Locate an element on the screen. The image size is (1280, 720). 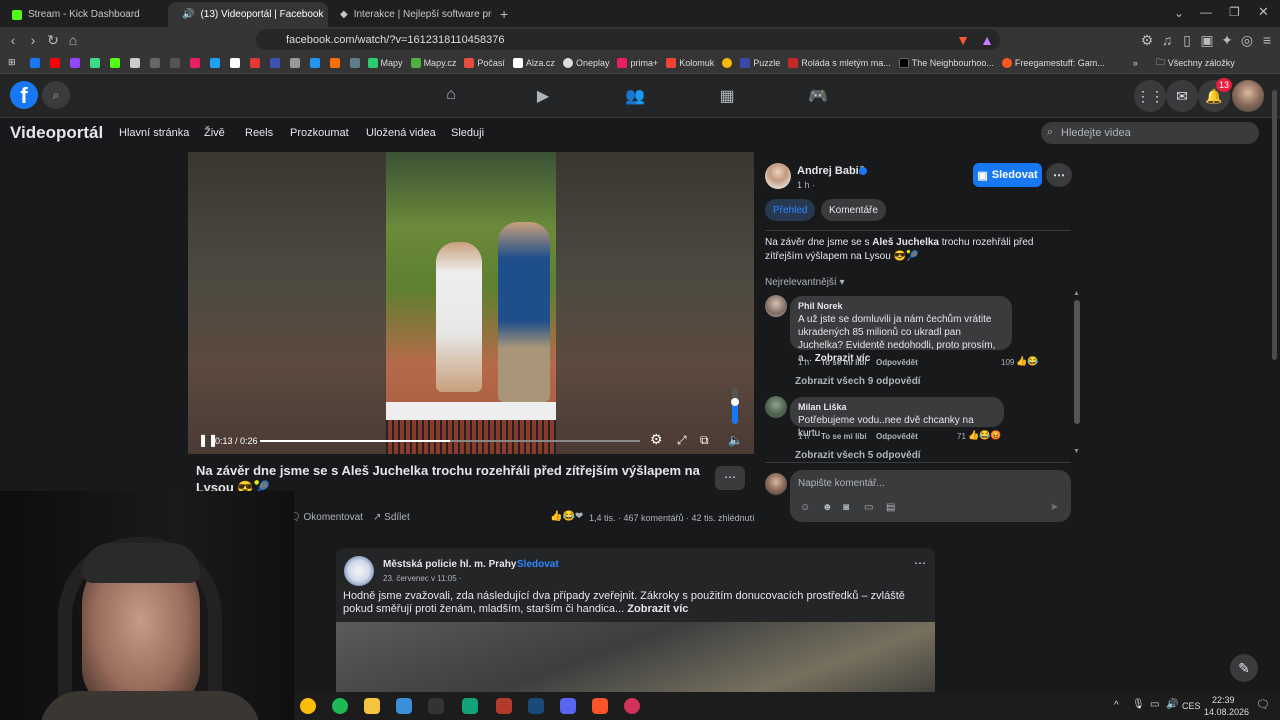
bookmark-puzzle: Puzzle is located at coordinates (760, 62).